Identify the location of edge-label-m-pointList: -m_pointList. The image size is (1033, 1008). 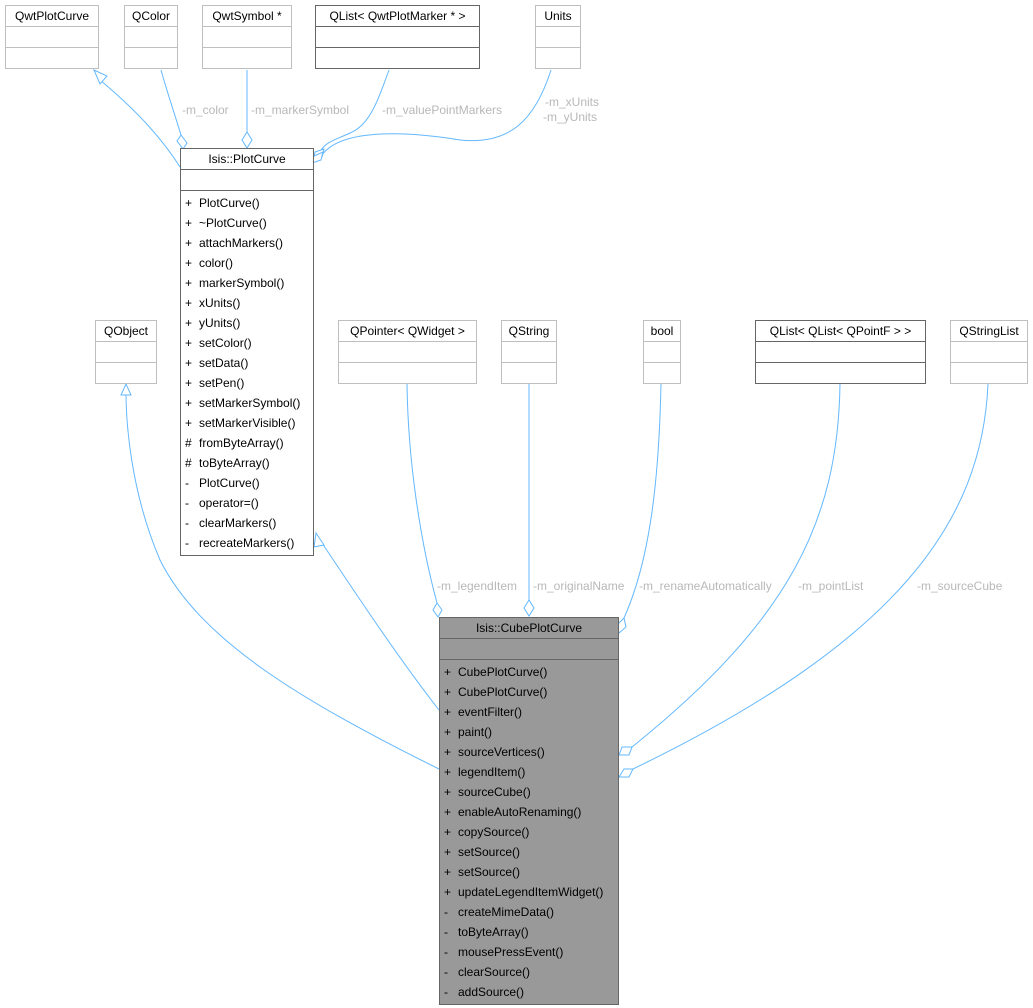
(831, 586).